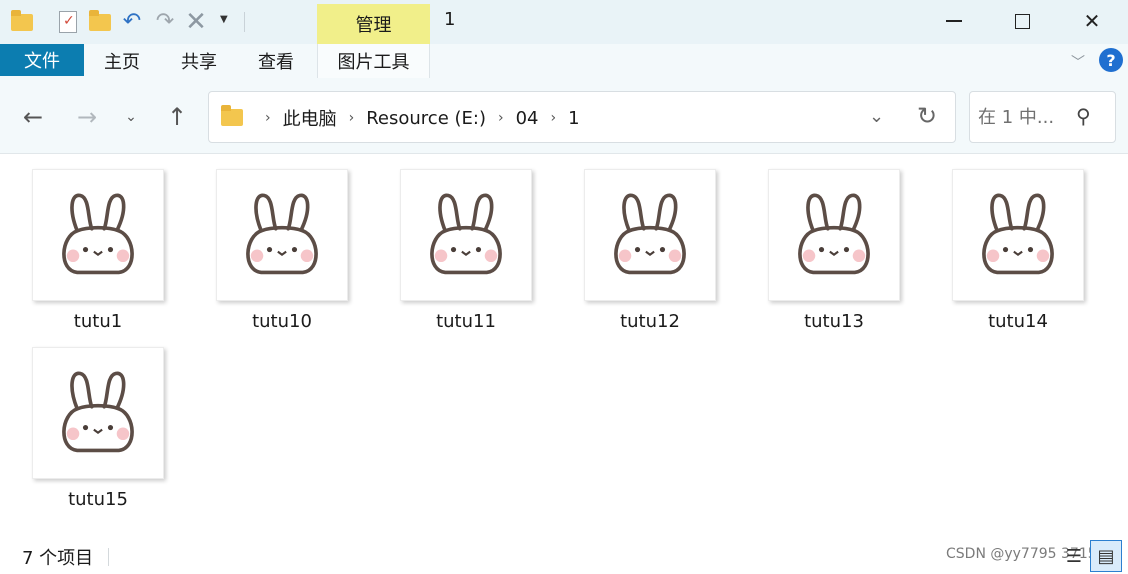  I want to click on minimize-button, so click(954, 21).